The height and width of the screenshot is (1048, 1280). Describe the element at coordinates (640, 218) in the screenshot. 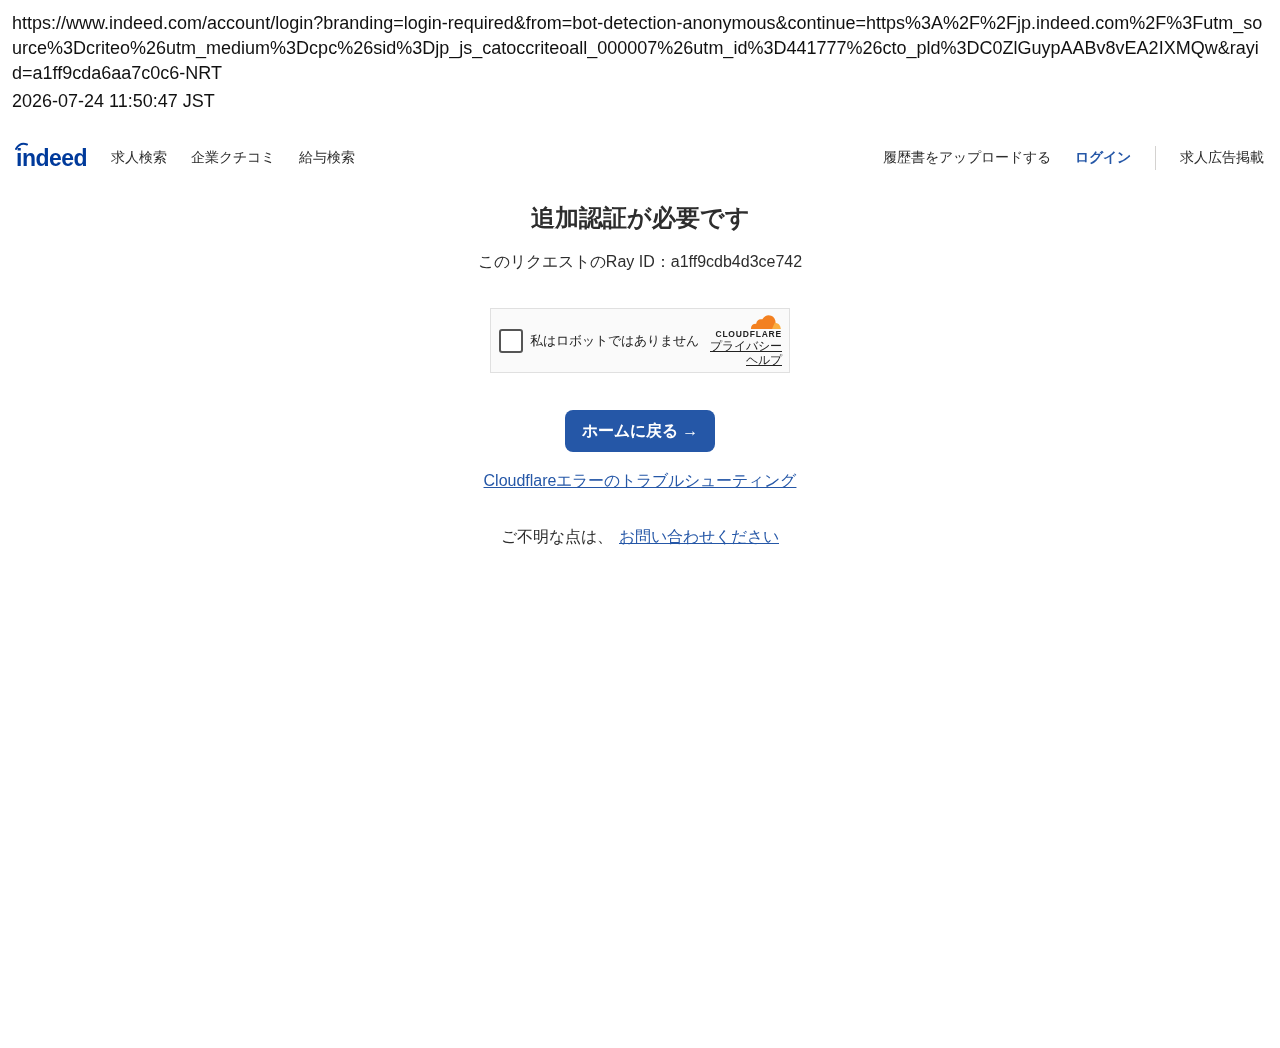

I see `page-title: 追加認証が必要です` at that location.